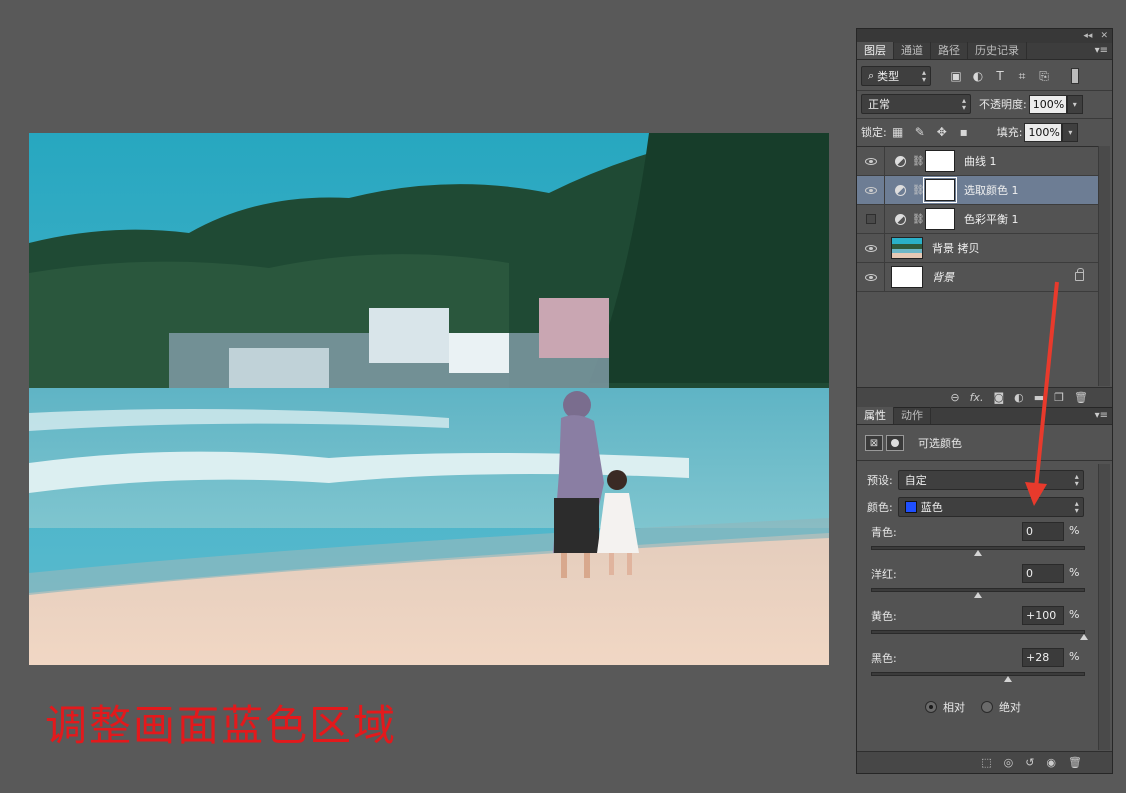 The width and height of the screenshot is (1126, 793). Describe the element at coordinates (1029, 762) in the screenshot. I see `reset-icon: ↺` at that location.